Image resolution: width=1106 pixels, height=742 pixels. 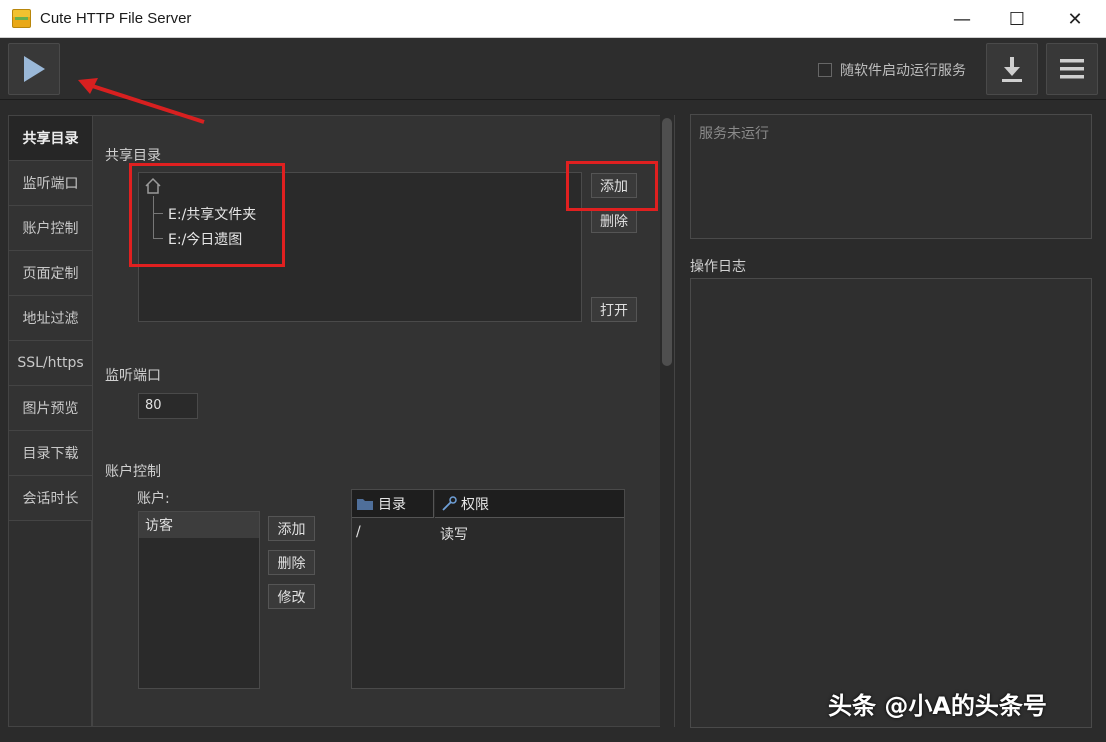 What do you see at coordinates (291, 562) in the screenshot?
I see `delete-account-button: 删除` at bounding box center [291, 562].